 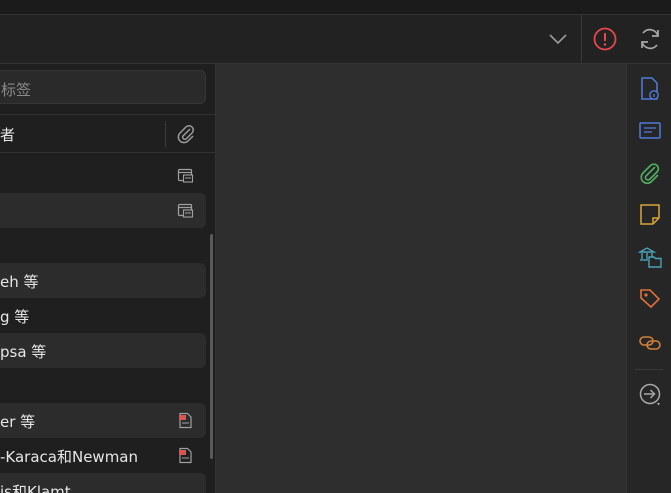 I want to click on window-titlebar, so click(x=335, y=7).